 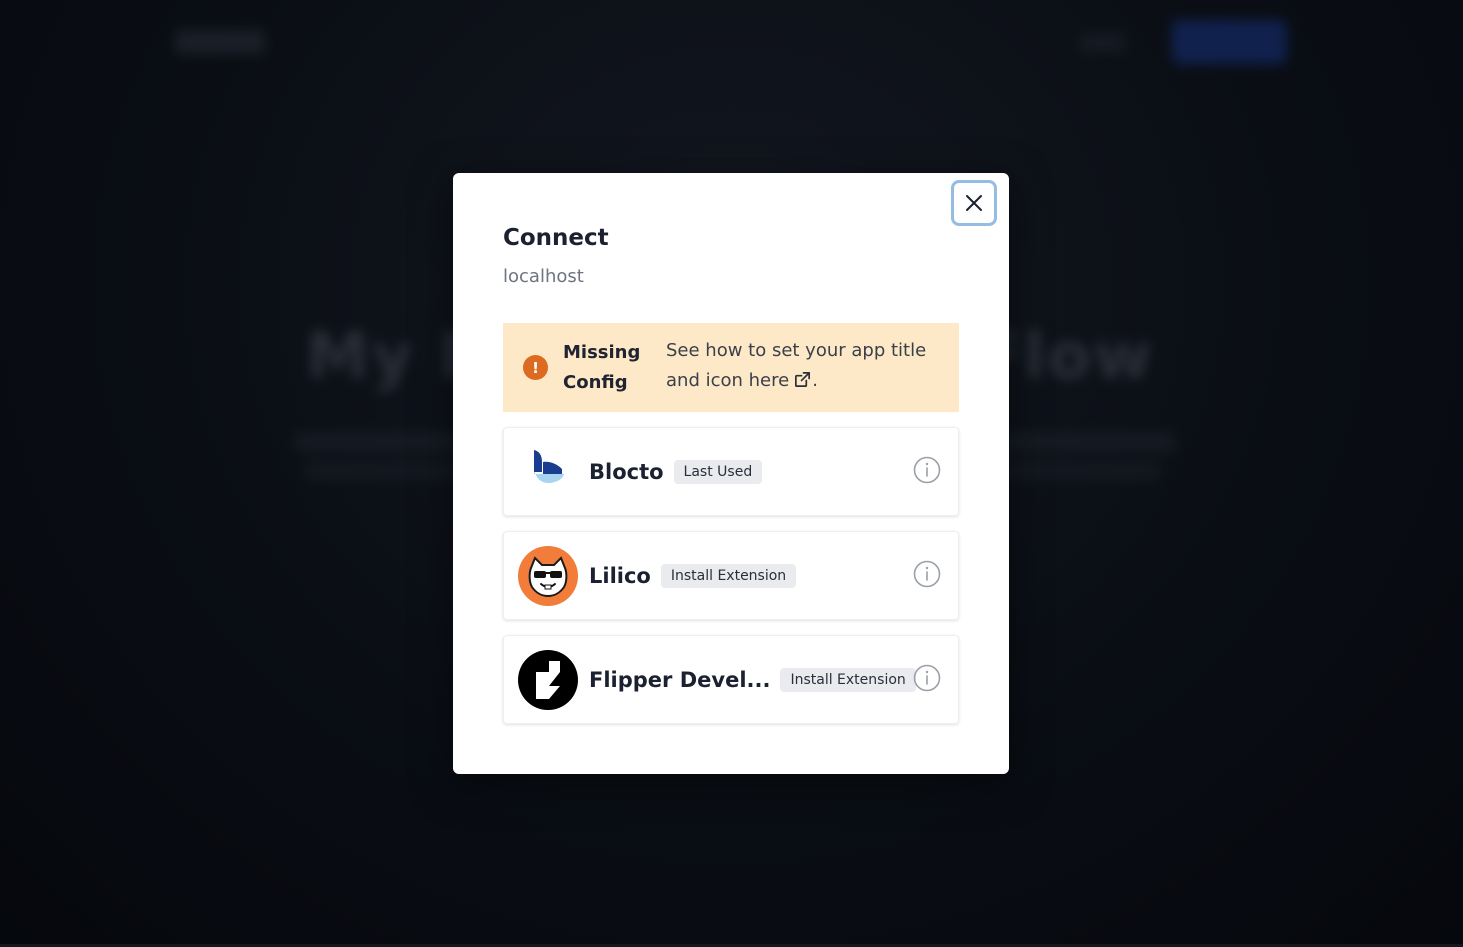 What do you see at coordinates (602, 367) in the screenshot?
I see `notice-title: Missing Config` at bounding box center [602, 367].